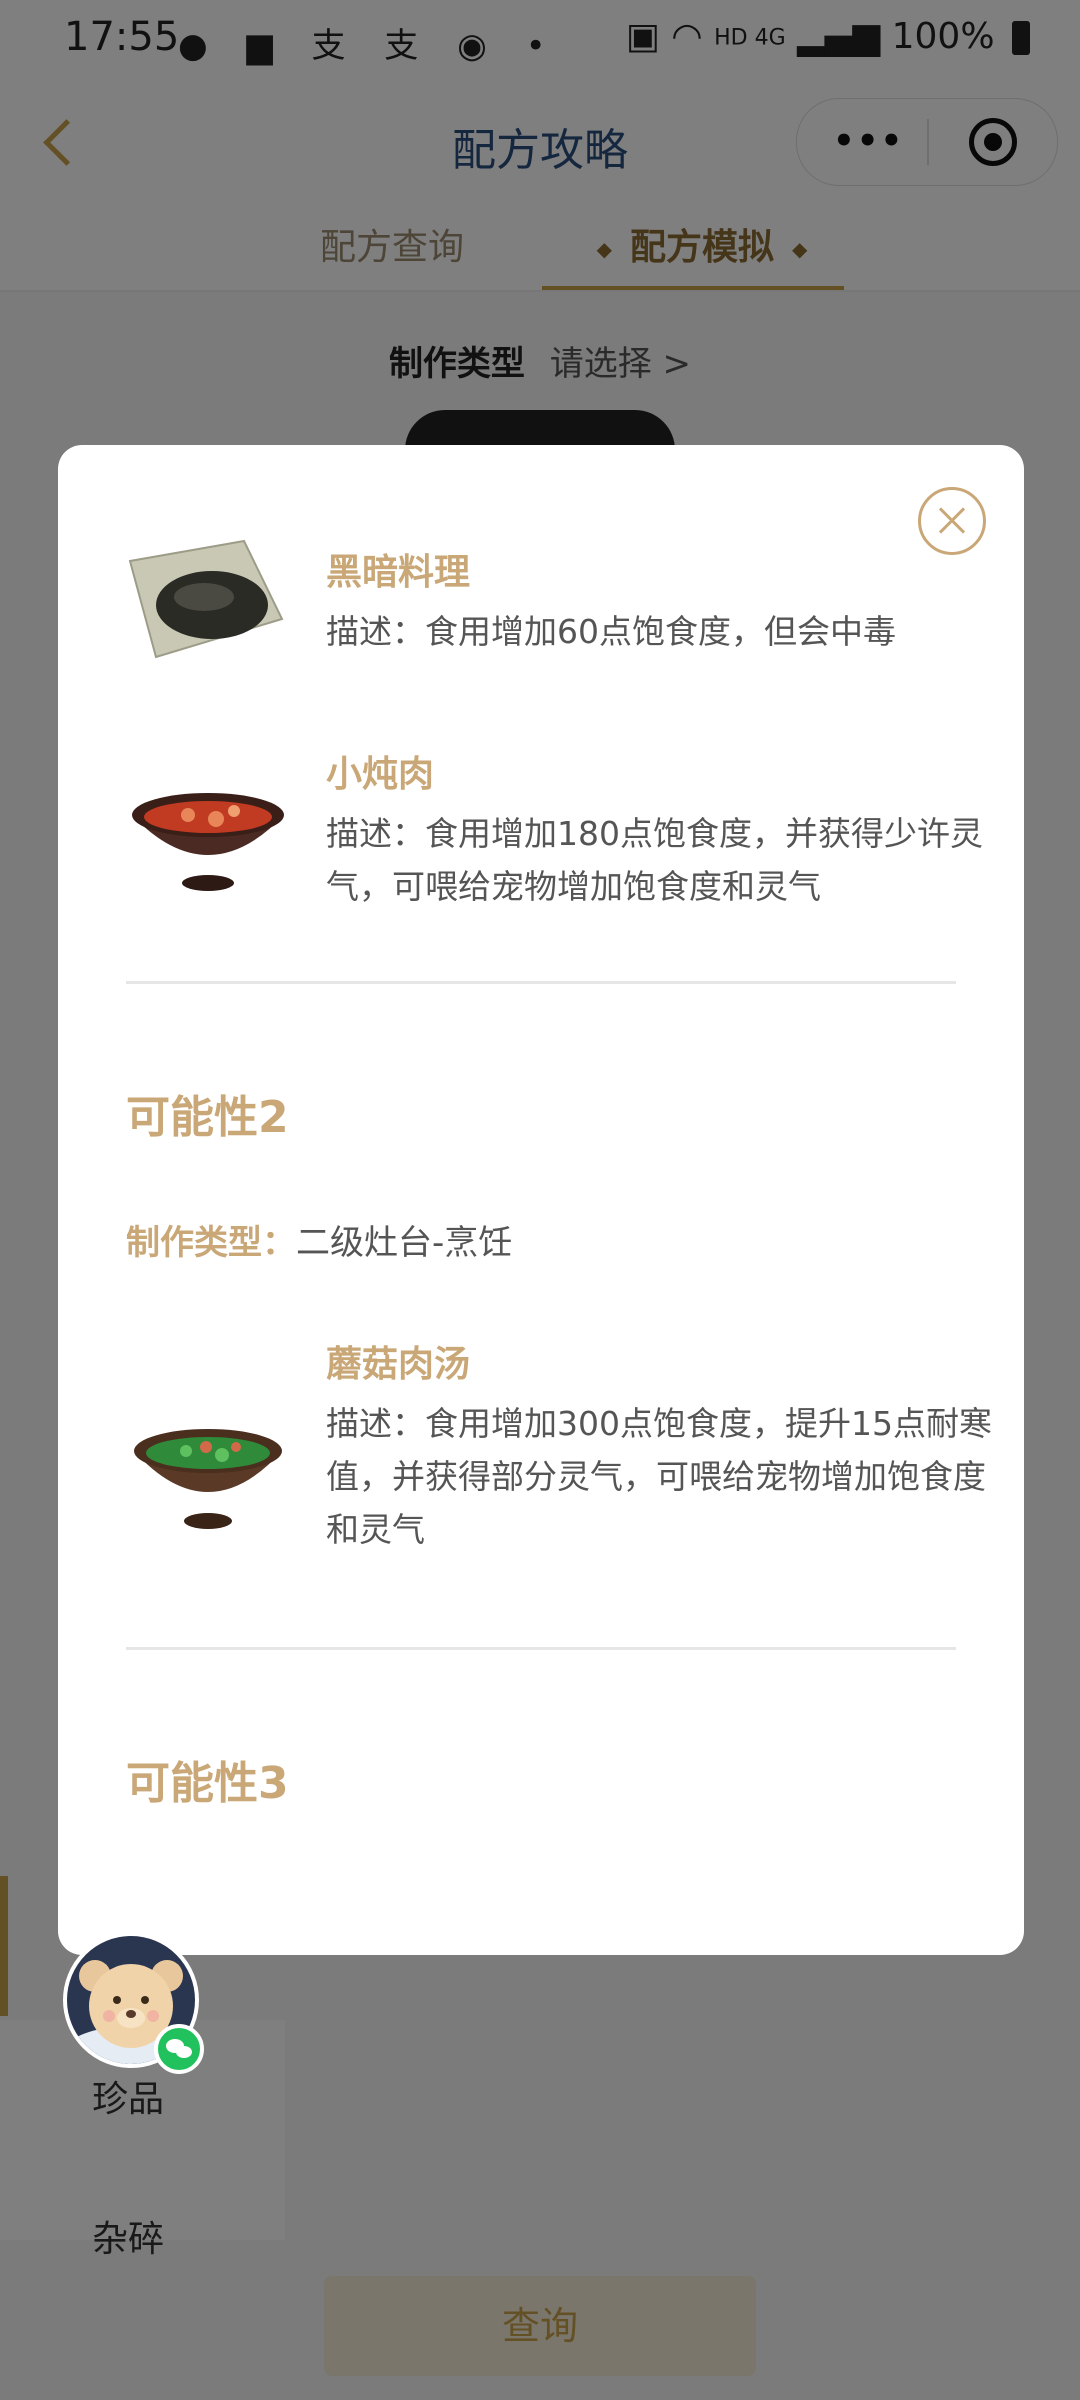 This screenshot has height=2400, width=1080. Describe the element at coordinates (211, 1243) in the screenshot. I see `craft-type-key: 制作类型：` at that location.